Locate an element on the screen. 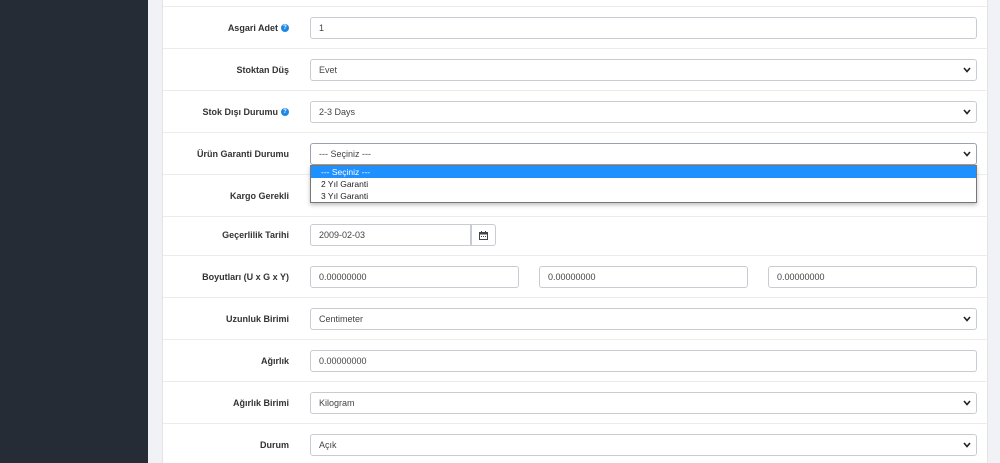  out-of-stock-select: 2-3 Days is located at coordinates (643, 112).